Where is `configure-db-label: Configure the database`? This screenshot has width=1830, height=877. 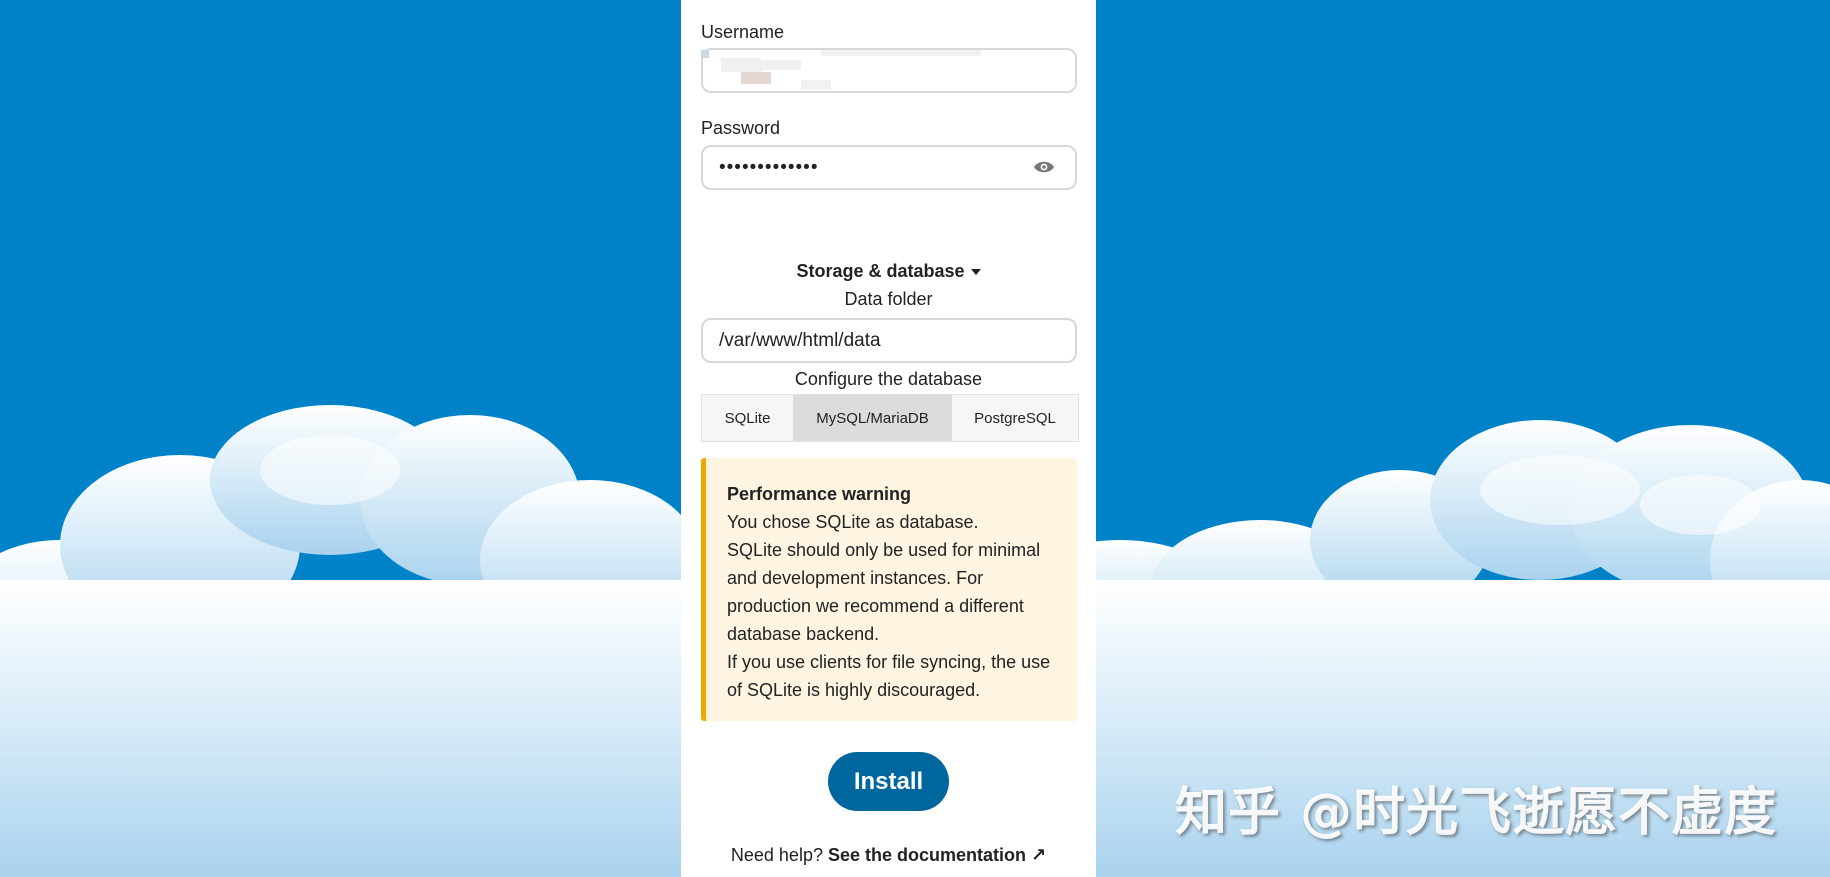
configure-db-label: Configure the database is located at coordinates (888, 379).